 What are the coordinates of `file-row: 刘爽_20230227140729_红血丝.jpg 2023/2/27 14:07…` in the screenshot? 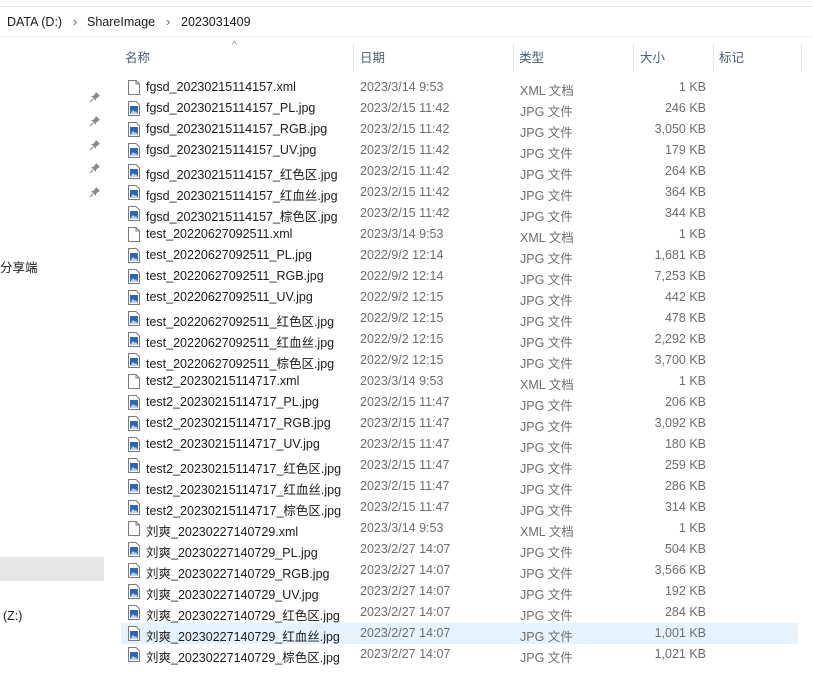 It's located at (459, 633).